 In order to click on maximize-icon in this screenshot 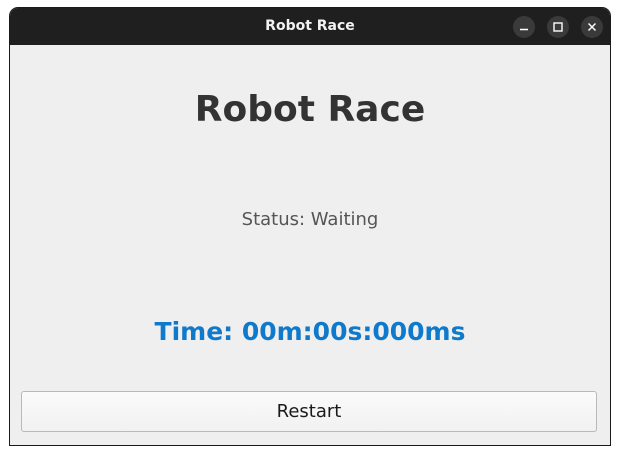, I will do `click(558, 27)`.